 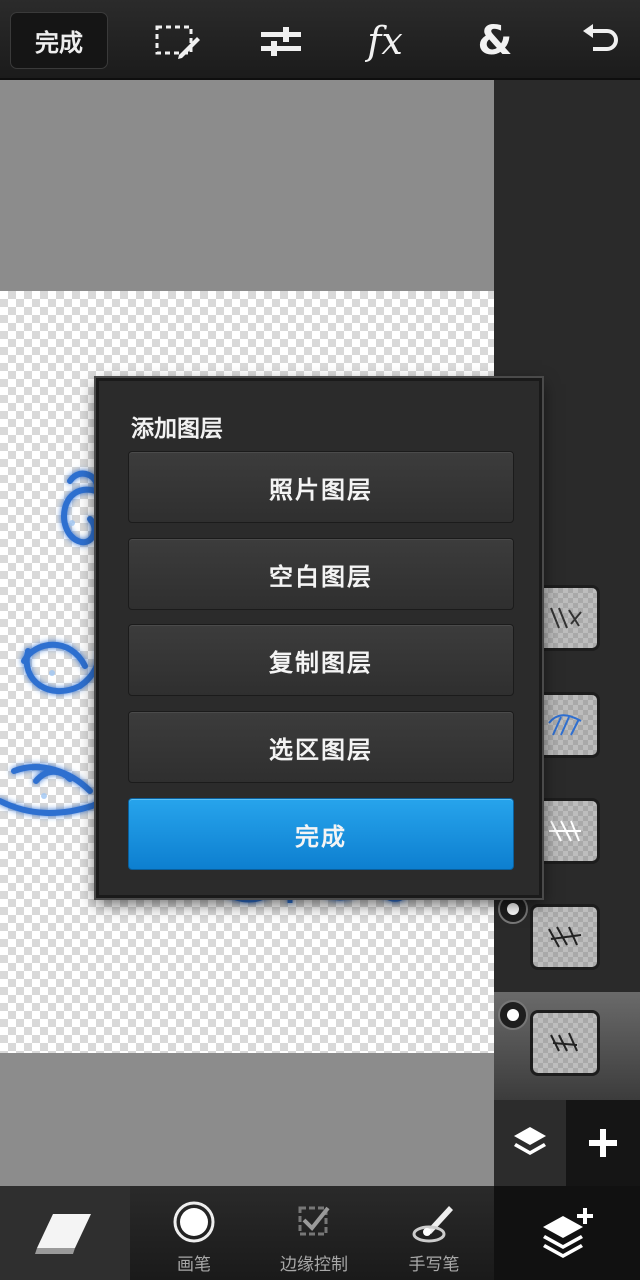 What do you see at coordinates (434, 1222) in the screenshot?
I see `handwriting-pen-icon` at bounding box center [434, 1222].